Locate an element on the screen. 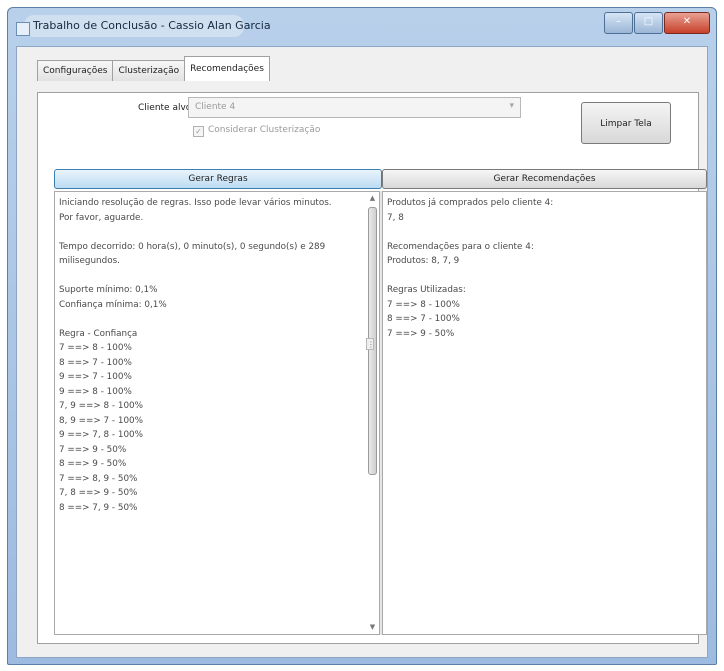 The height and width of the screenshot is (671, 724). gerar-recomendacoes-button: Gerar Recomendações is located at coordinates (544, 179).